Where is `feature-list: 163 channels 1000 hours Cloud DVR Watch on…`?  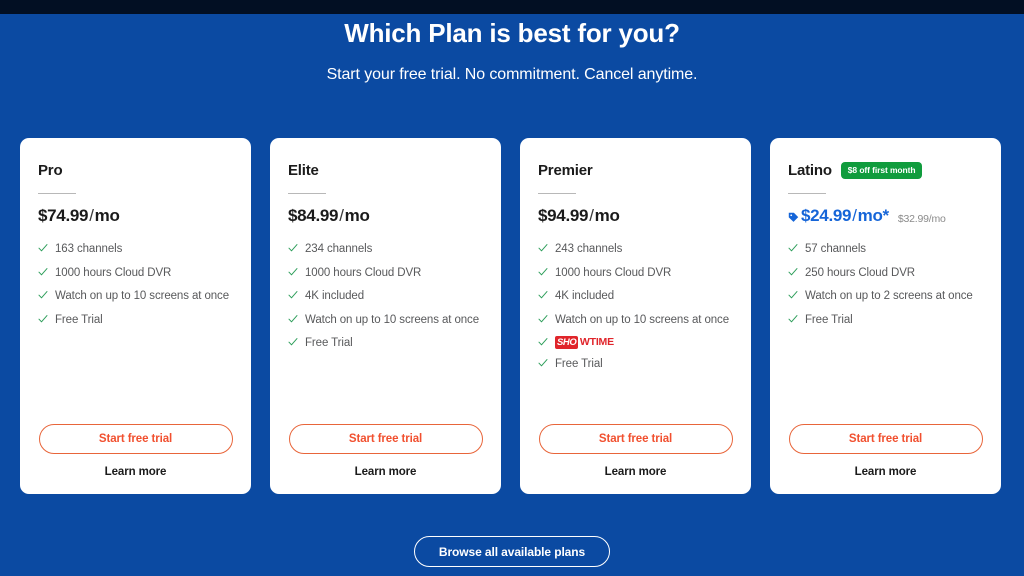
feature-list: 163 channels 1000 hours Cloud DVR Watch on… is located at coordinates (135, 285).